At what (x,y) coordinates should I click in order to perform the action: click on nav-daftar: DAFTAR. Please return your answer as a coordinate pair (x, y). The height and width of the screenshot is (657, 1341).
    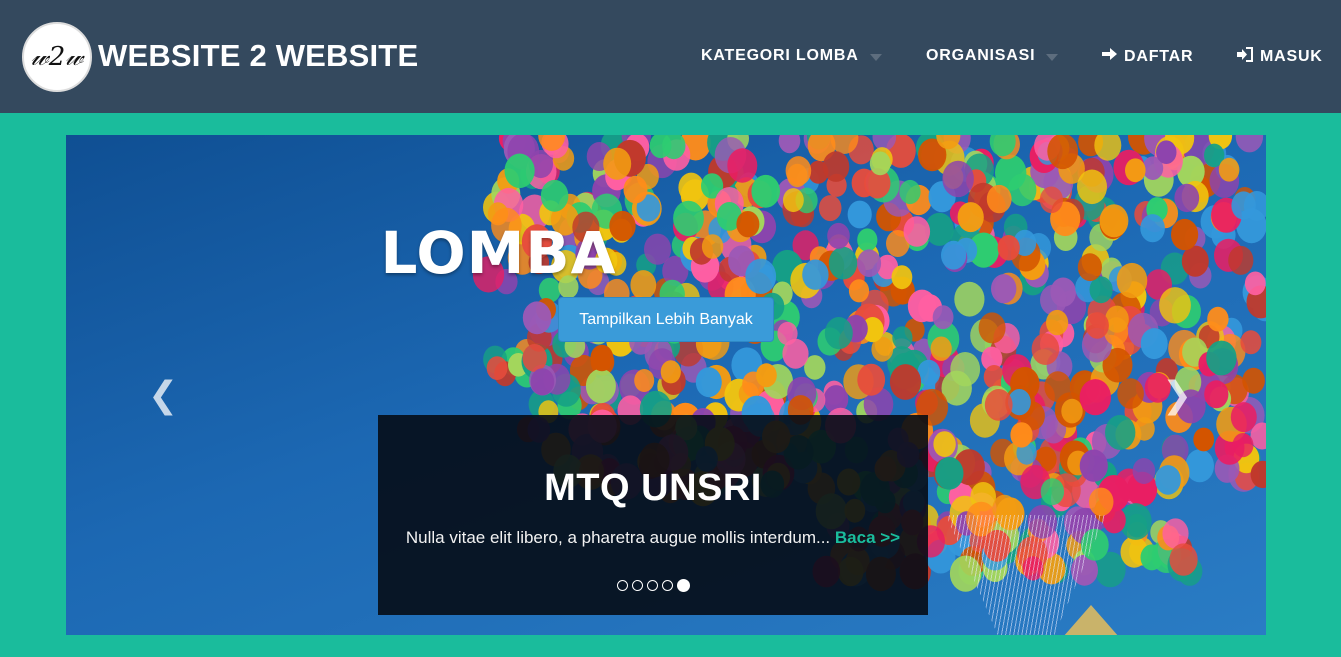
    Looking at the image, I should click on (1147, 56).